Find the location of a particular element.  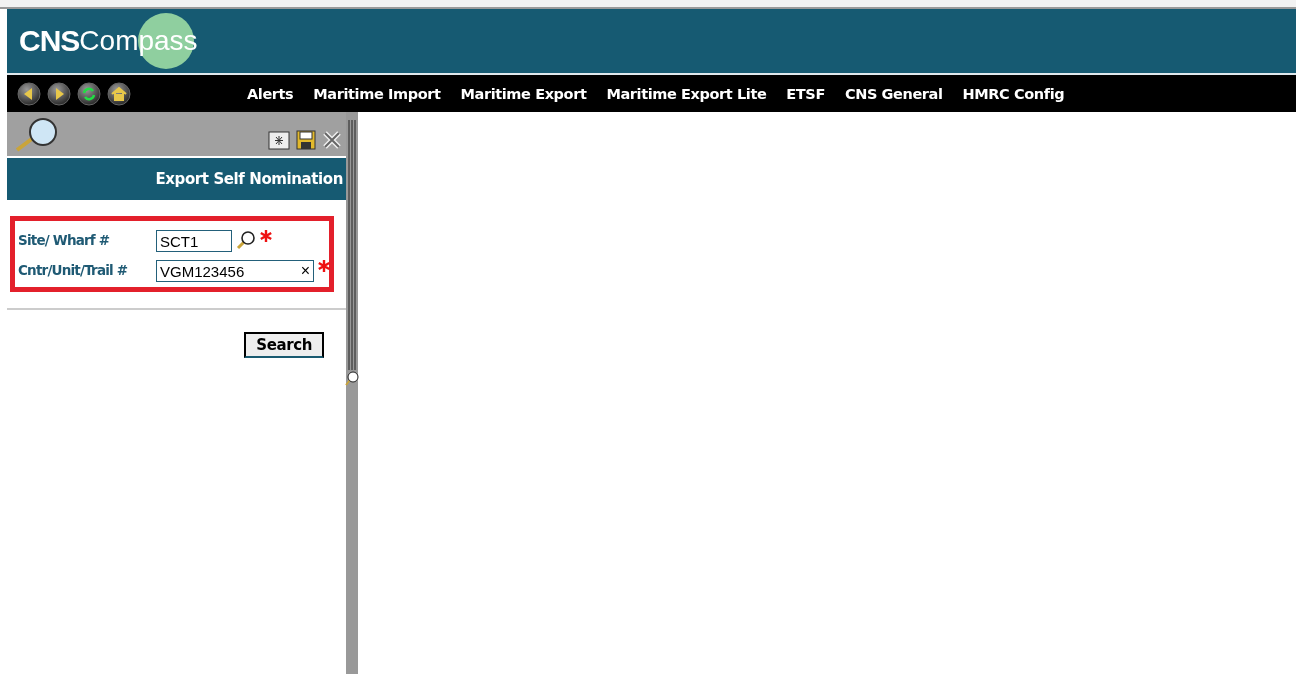

input-field: SCT1 is located at coordinates (194, 241).